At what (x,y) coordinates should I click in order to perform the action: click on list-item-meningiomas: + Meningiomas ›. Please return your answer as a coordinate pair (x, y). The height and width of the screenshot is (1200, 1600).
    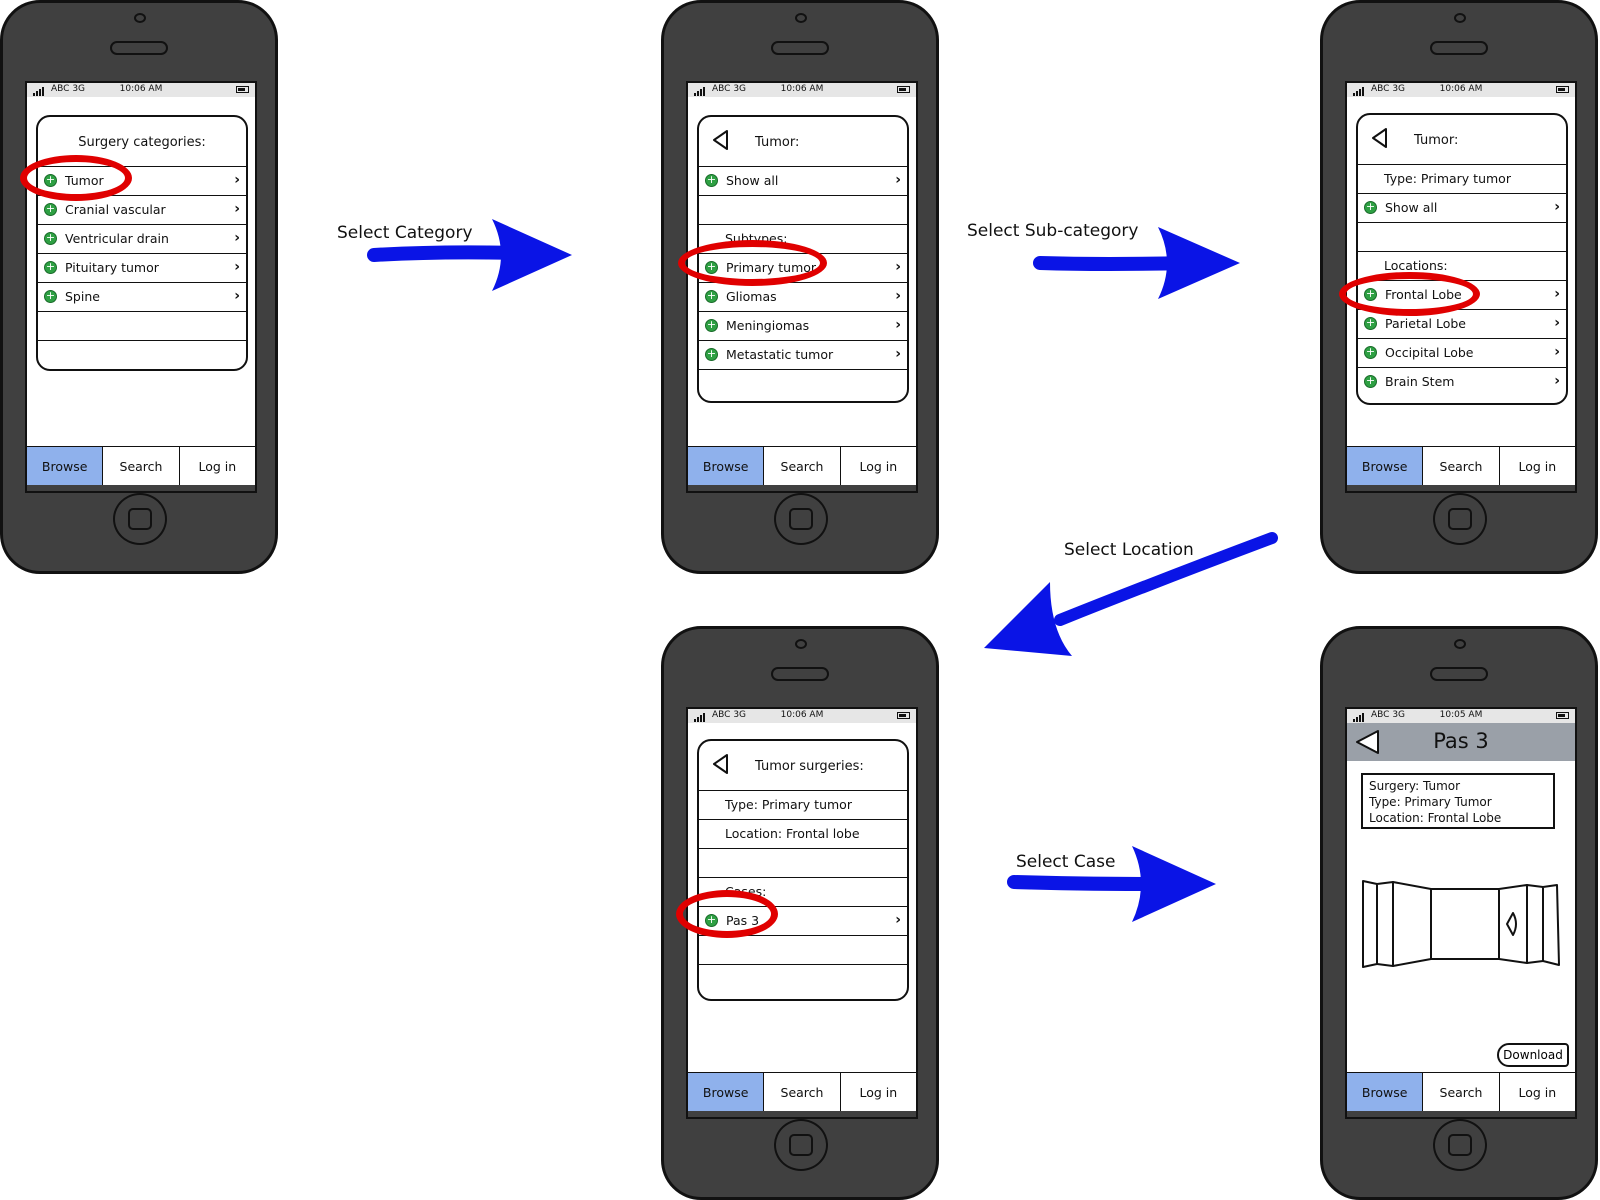
    Looking at the image, I should click on (803, 326).